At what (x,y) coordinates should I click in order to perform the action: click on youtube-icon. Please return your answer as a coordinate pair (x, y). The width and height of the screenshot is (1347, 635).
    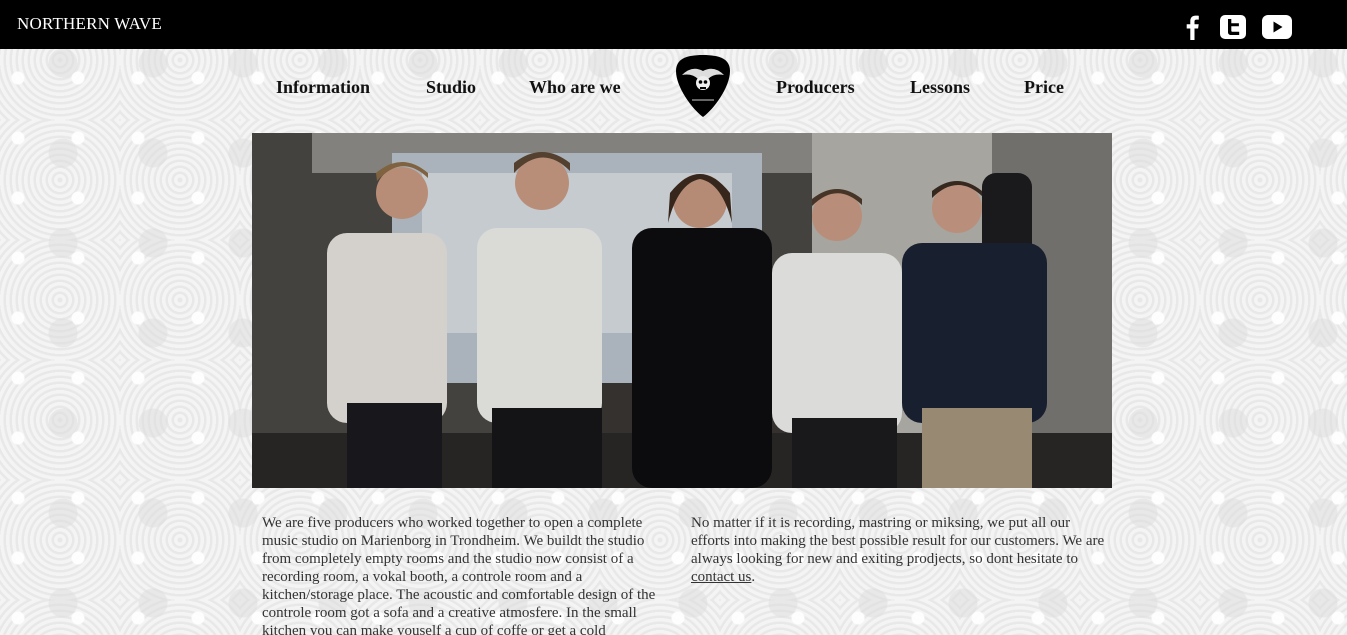
    Looking at the image, I should click on (1277, 27).